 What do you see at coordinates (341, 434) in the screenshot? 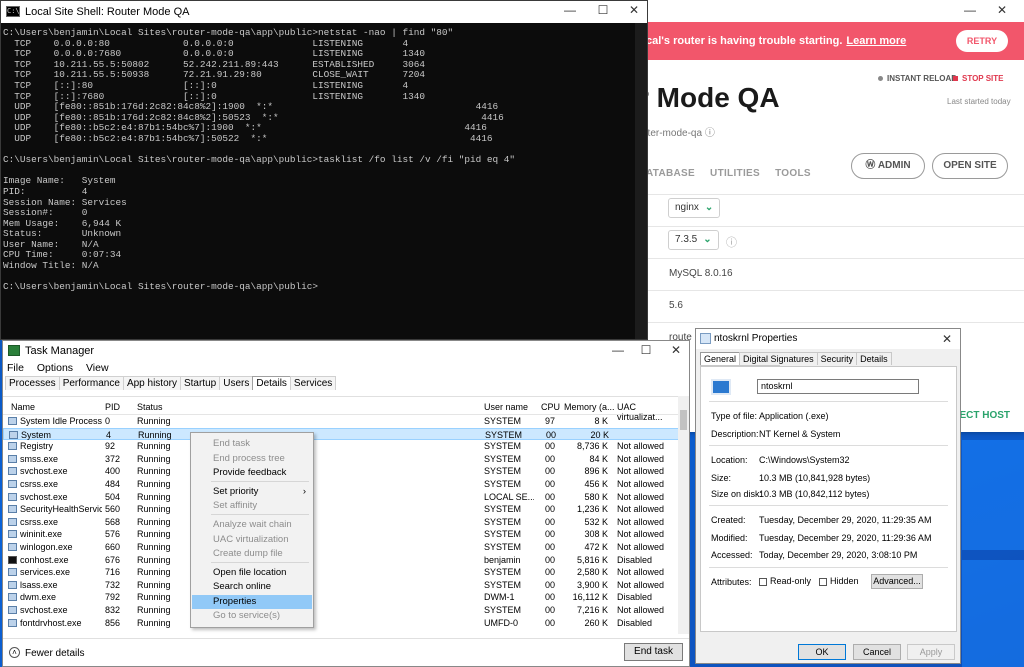
I see `table-row: System 4 Running SYSTEM 00 20 K` at bounding box center [341, 434].